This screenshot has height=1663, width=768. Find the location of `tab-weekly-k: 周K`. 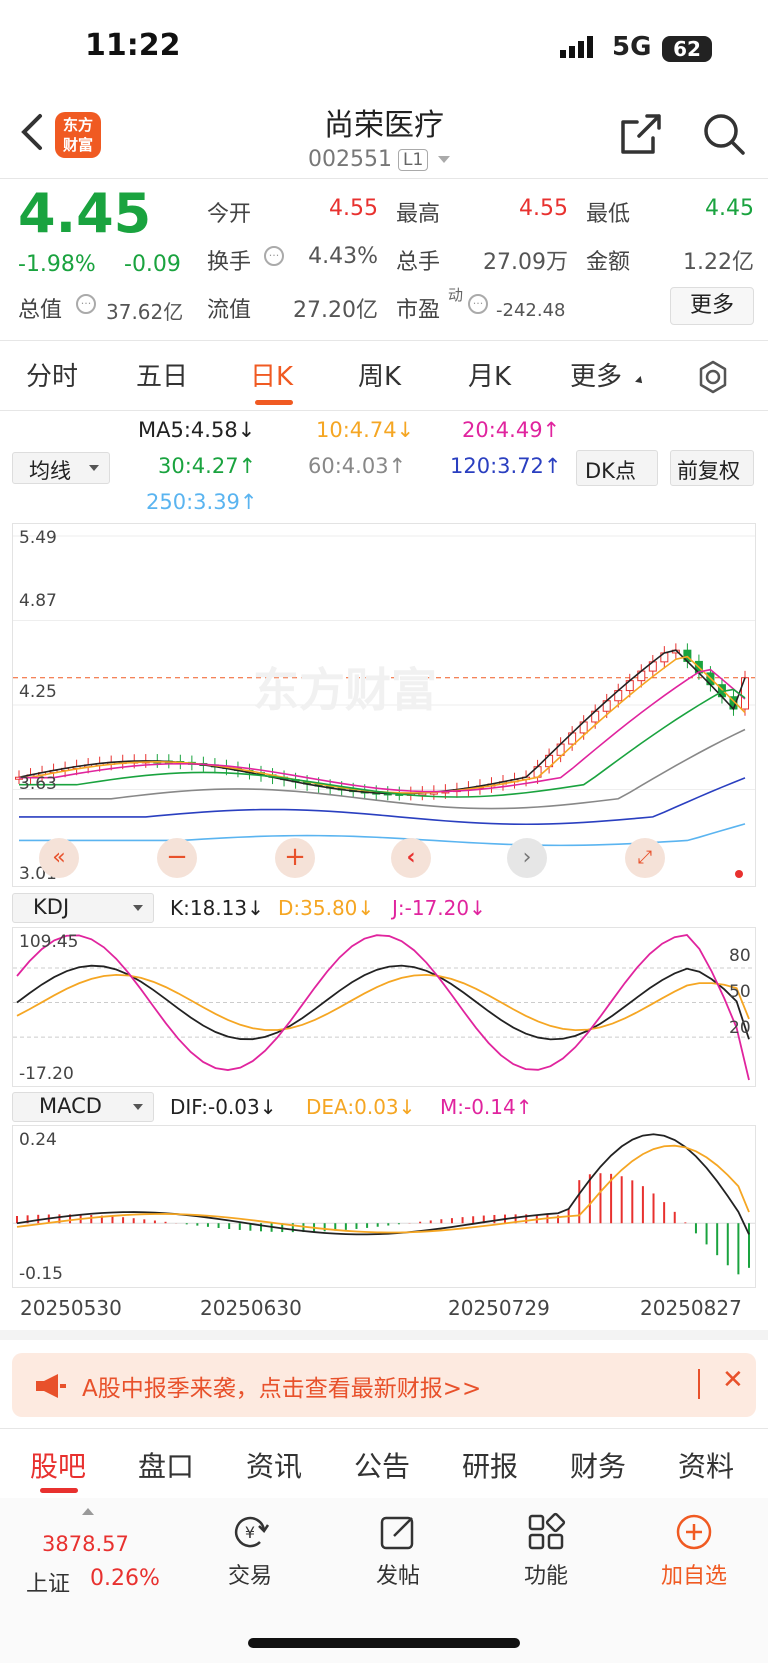

tab-weekly-k: 周K is located at coordinates (379, 374).